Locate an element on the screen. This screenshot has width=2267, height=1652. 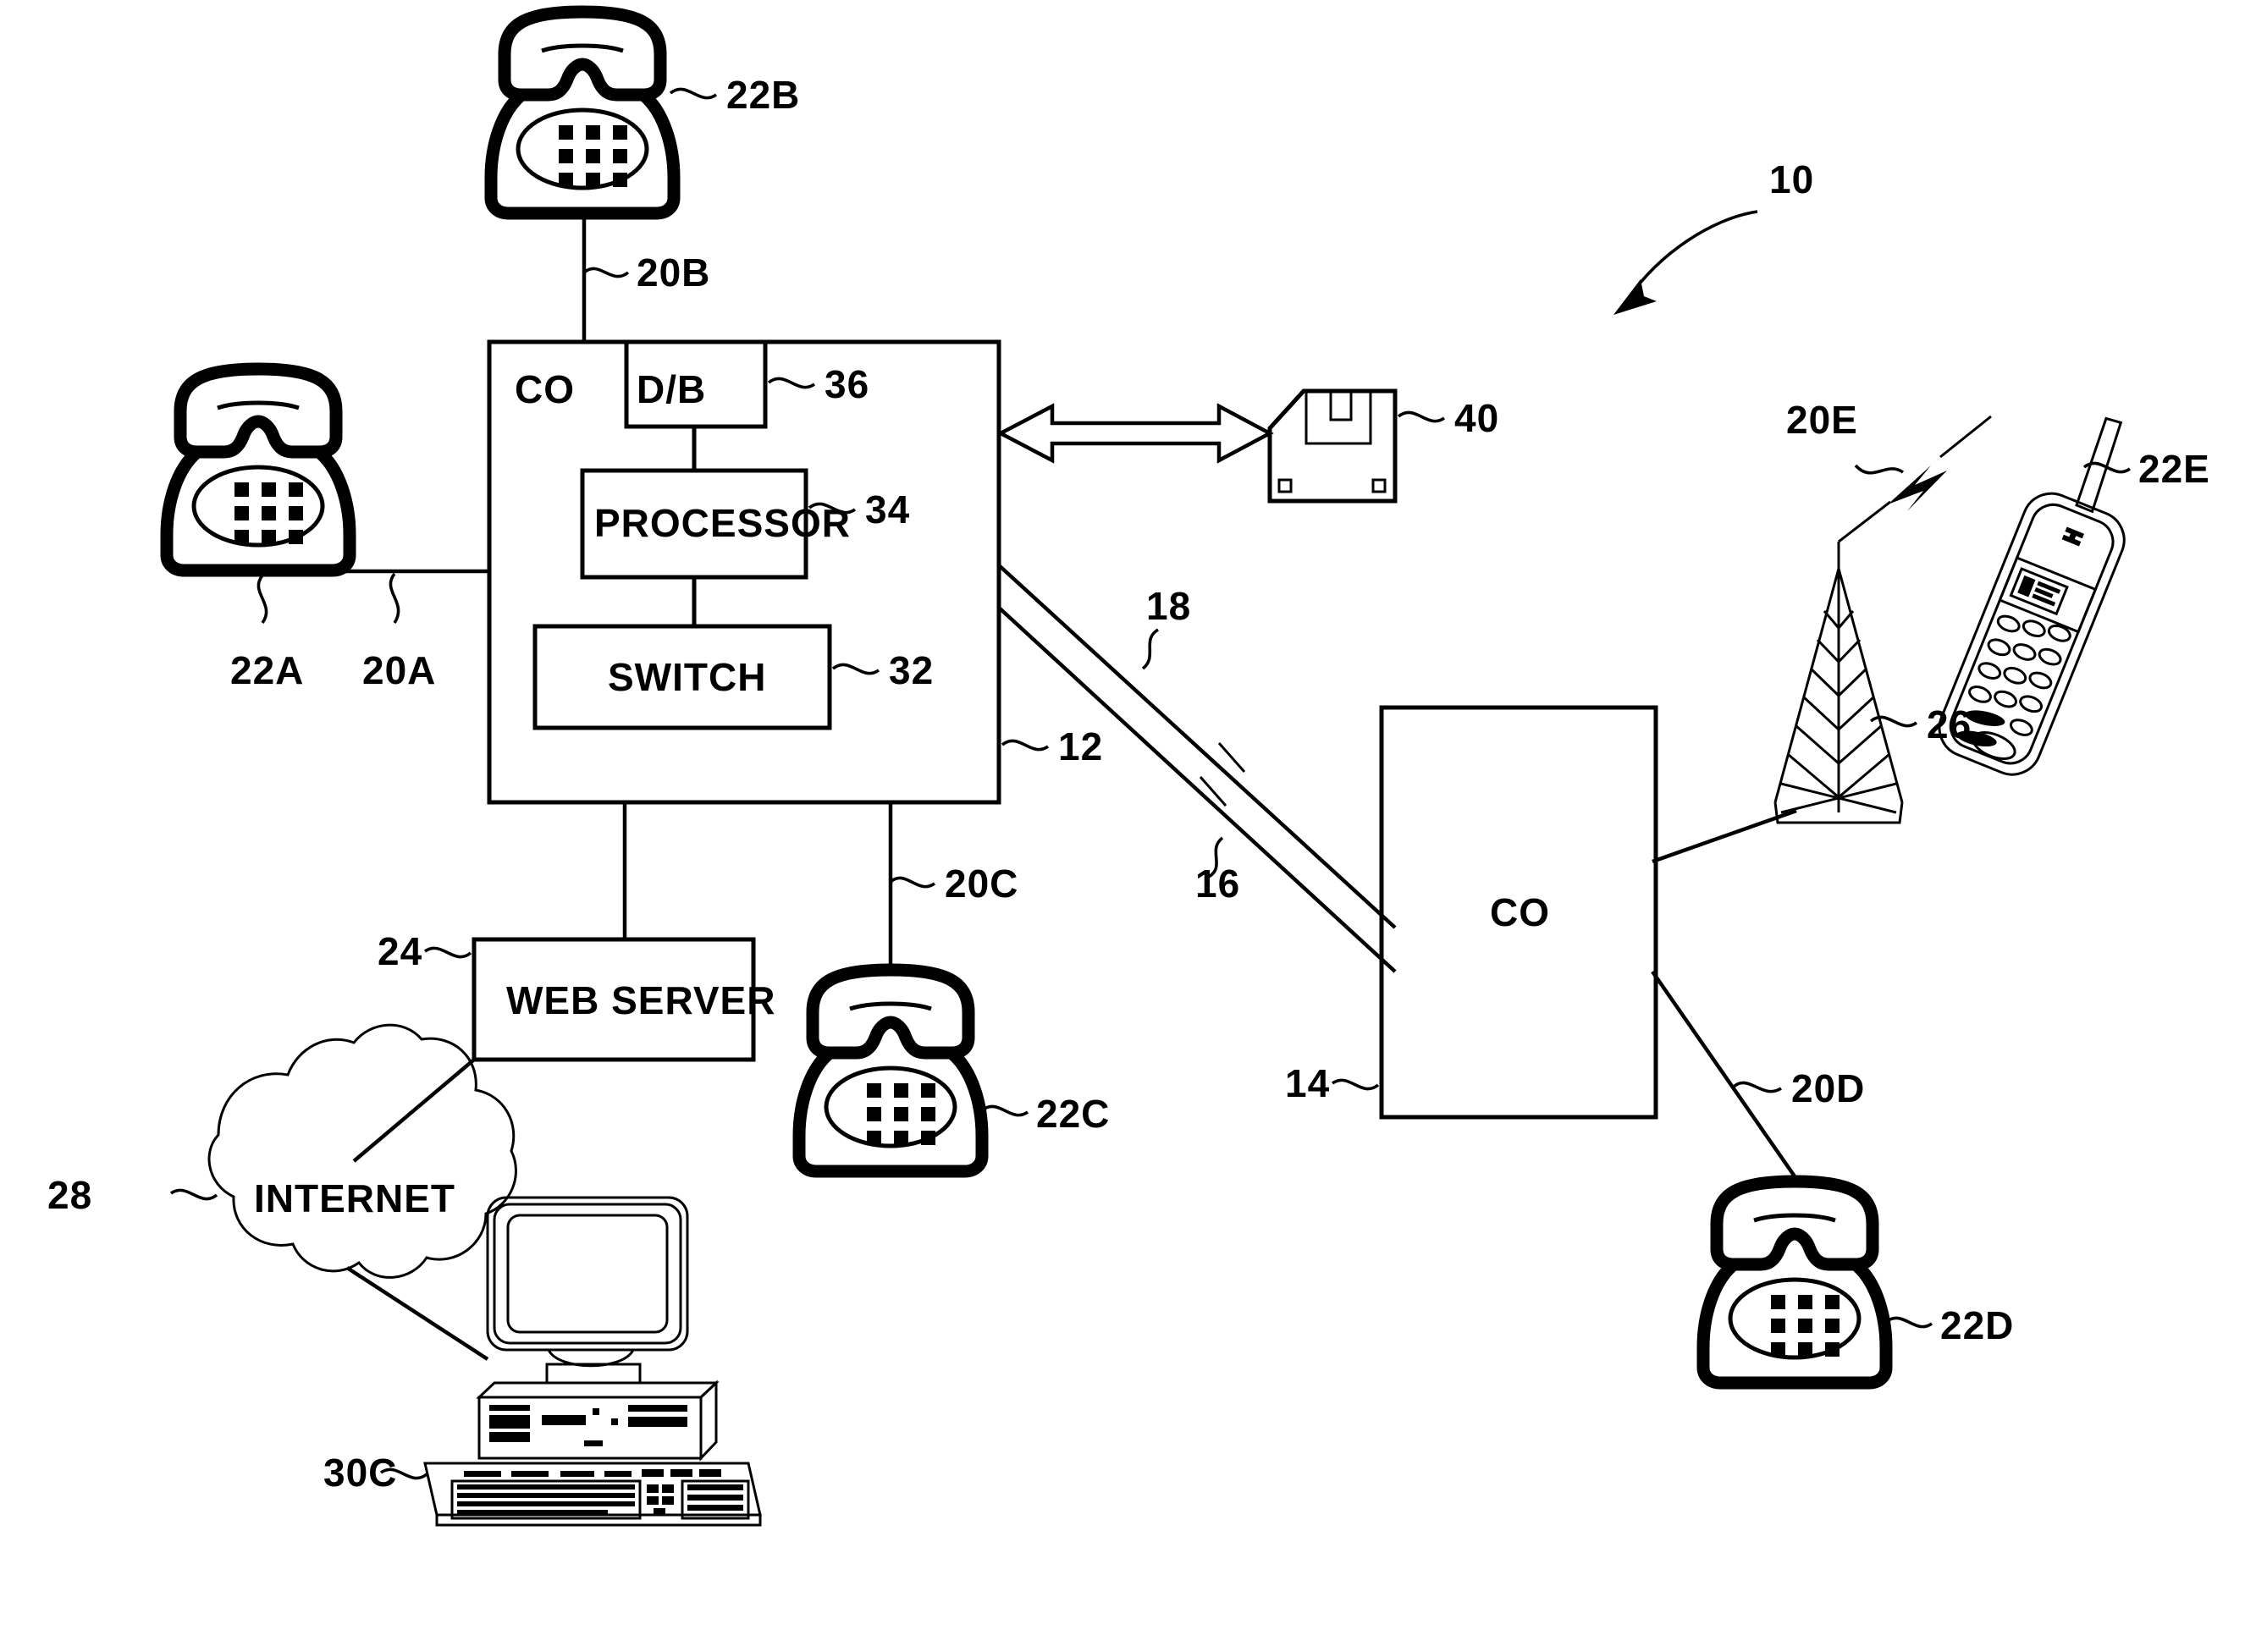
bidirectional-arrow is located at coordinates (1135, 433).